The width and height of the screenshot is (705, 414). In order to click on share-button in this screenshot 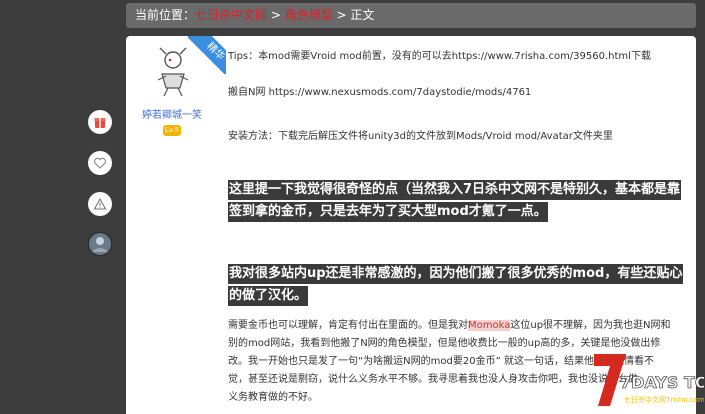, I will do `click(100, 244)`.